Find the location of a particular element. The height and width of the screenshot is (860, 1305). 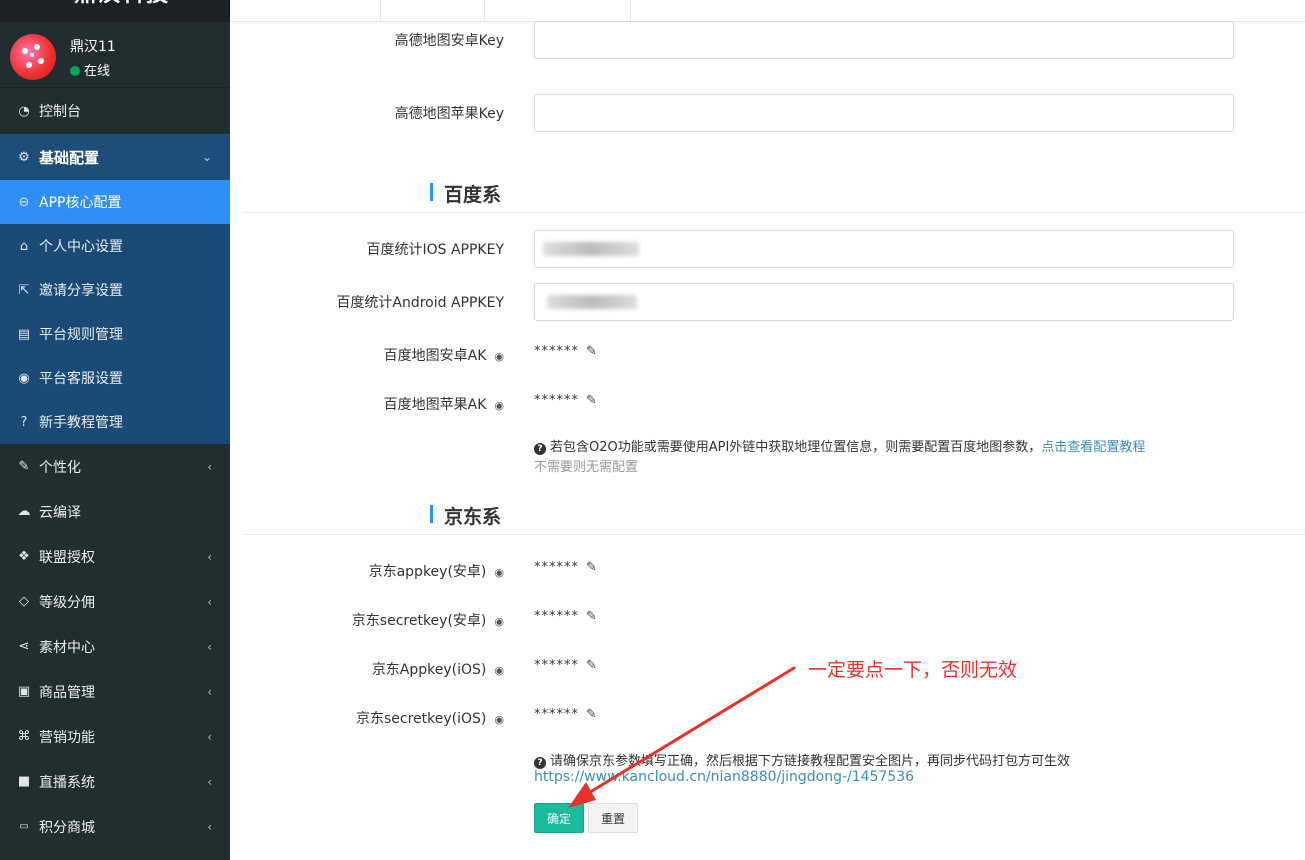

sidebar-item-live-stream: ■ 直播系统 ‹ is located at coordinates (115, 781).